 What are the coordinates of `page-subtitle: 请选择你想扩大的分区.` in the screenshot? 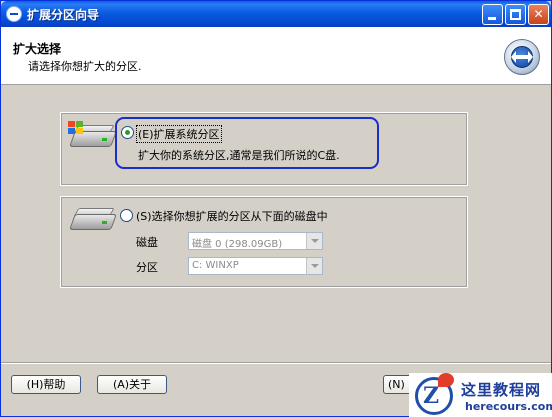 It's located at (85, 66).